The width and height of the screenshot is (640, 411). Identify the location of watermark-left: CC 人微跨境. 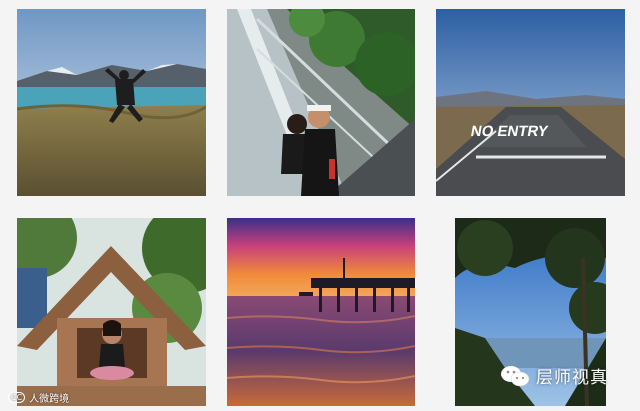
(38, 397).